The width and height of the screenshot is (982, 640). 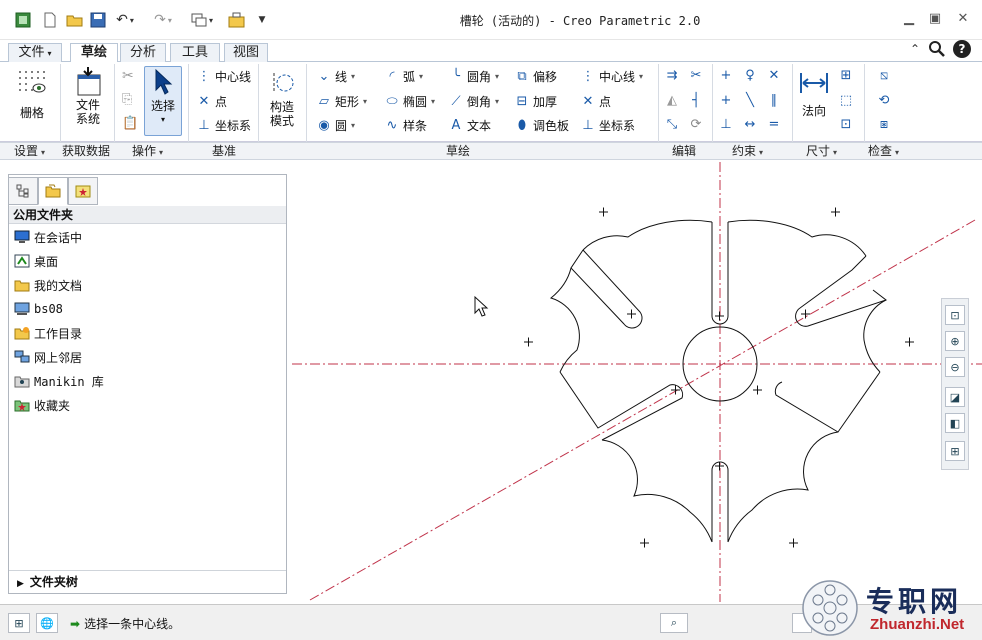 I want to click on tab-file: 文件 ▾, so click(x=35, y=53).